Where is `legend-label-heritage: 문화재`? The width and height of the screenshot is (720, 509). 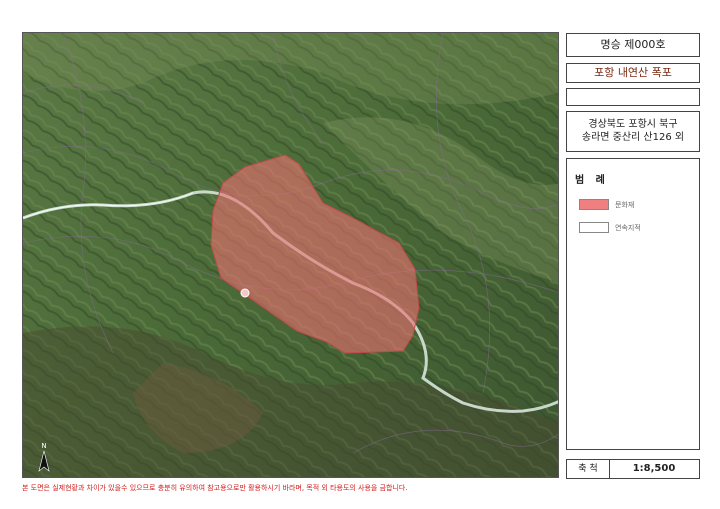
legend-label-heritage: 문화재 is located at coordinates (625, 205).